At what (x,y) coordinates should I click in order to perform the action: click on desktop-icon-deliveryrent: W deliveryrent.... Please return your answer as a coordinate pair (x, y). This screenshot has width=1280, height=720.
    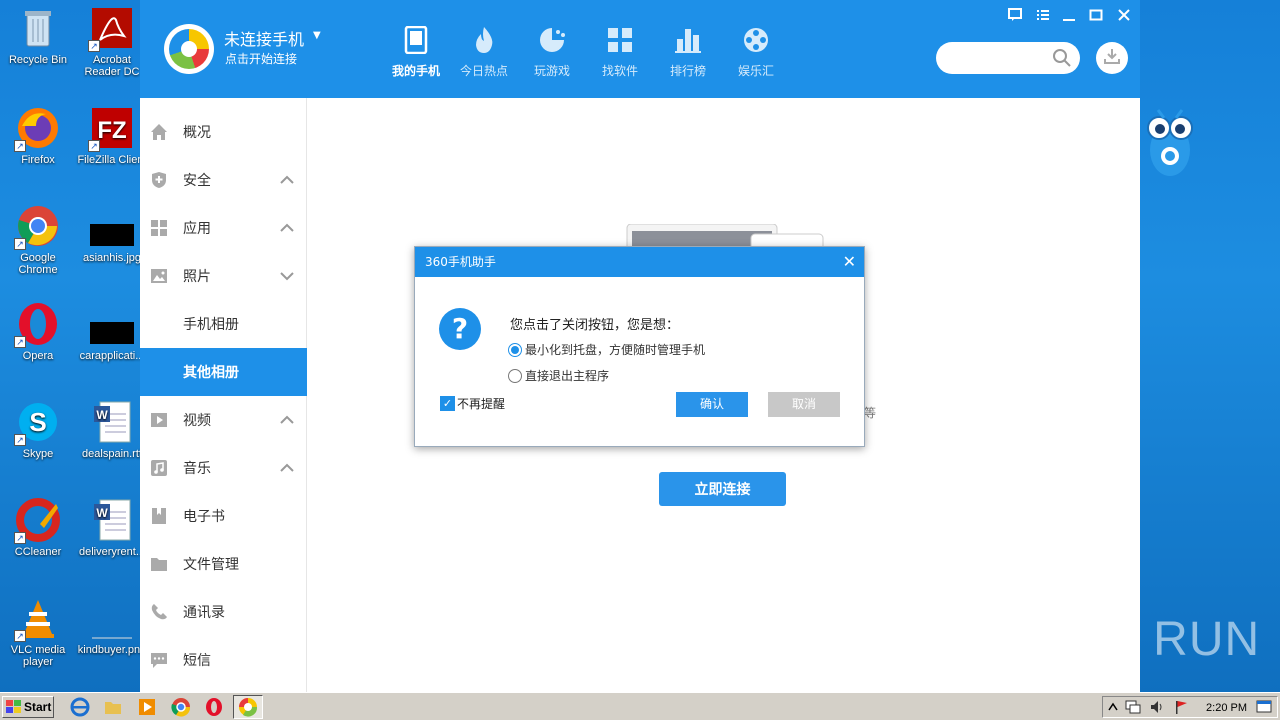
    Looking at the image, I should click on (112, 528).